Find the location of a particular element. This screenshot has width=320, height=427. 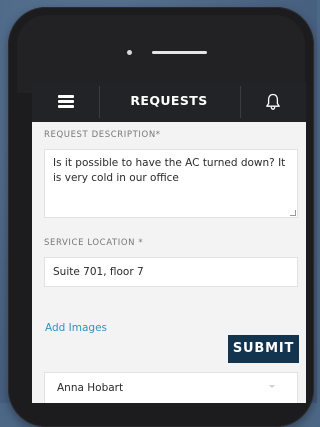

camera-icon is located at coordinates (129, 52).